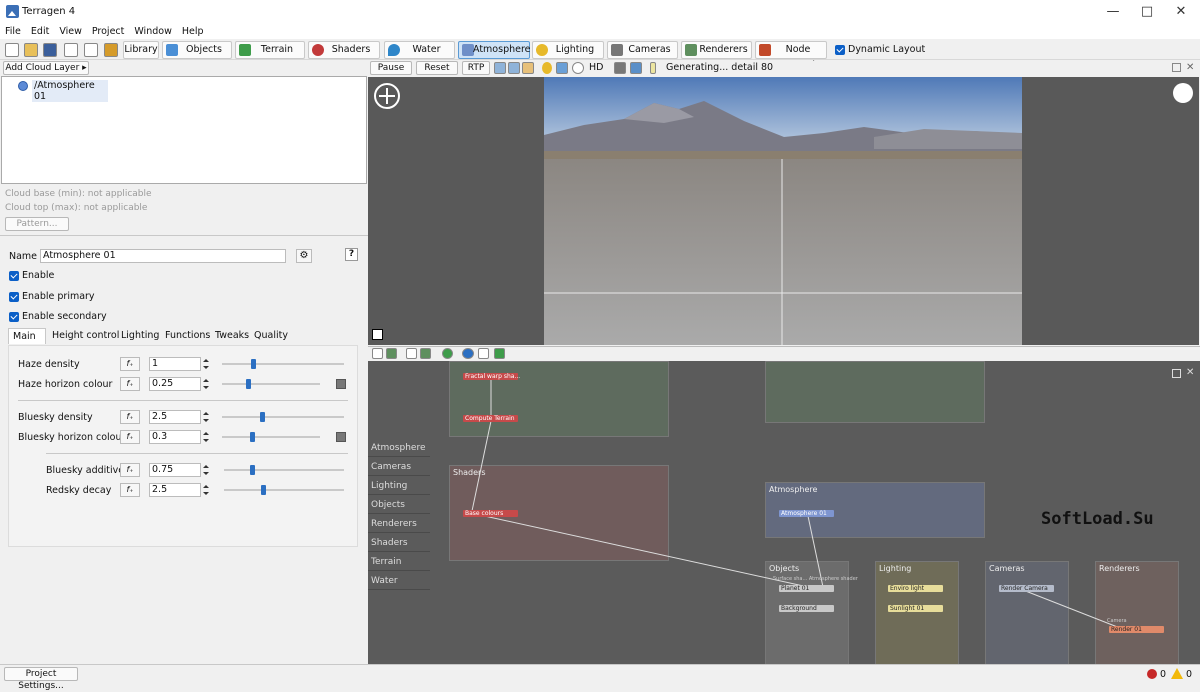 The image size is (1200, 692). Describe the element at coordinates (1136, 629) in the screenshot. I see `node-render: Render 01` at that location.